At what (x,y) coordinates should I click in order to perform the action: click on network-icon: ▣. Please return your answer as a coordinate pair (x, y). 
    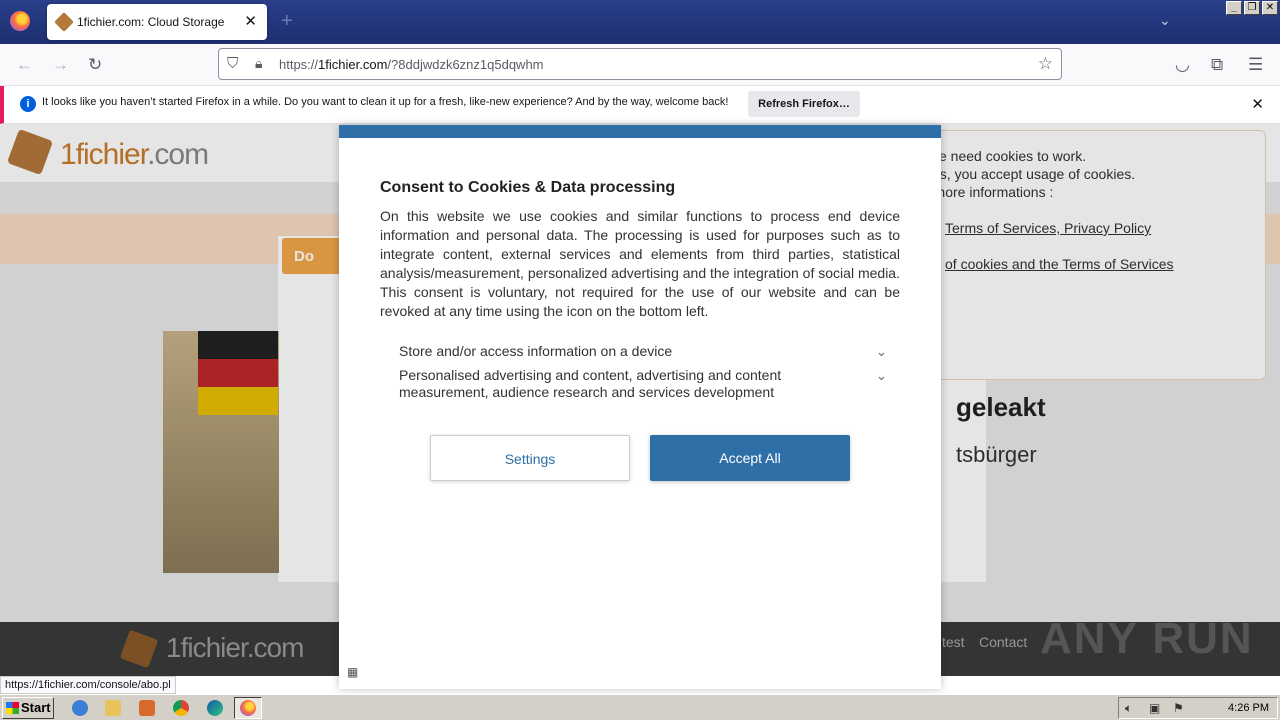
    Looking at the image, I should click on (1154, 708).